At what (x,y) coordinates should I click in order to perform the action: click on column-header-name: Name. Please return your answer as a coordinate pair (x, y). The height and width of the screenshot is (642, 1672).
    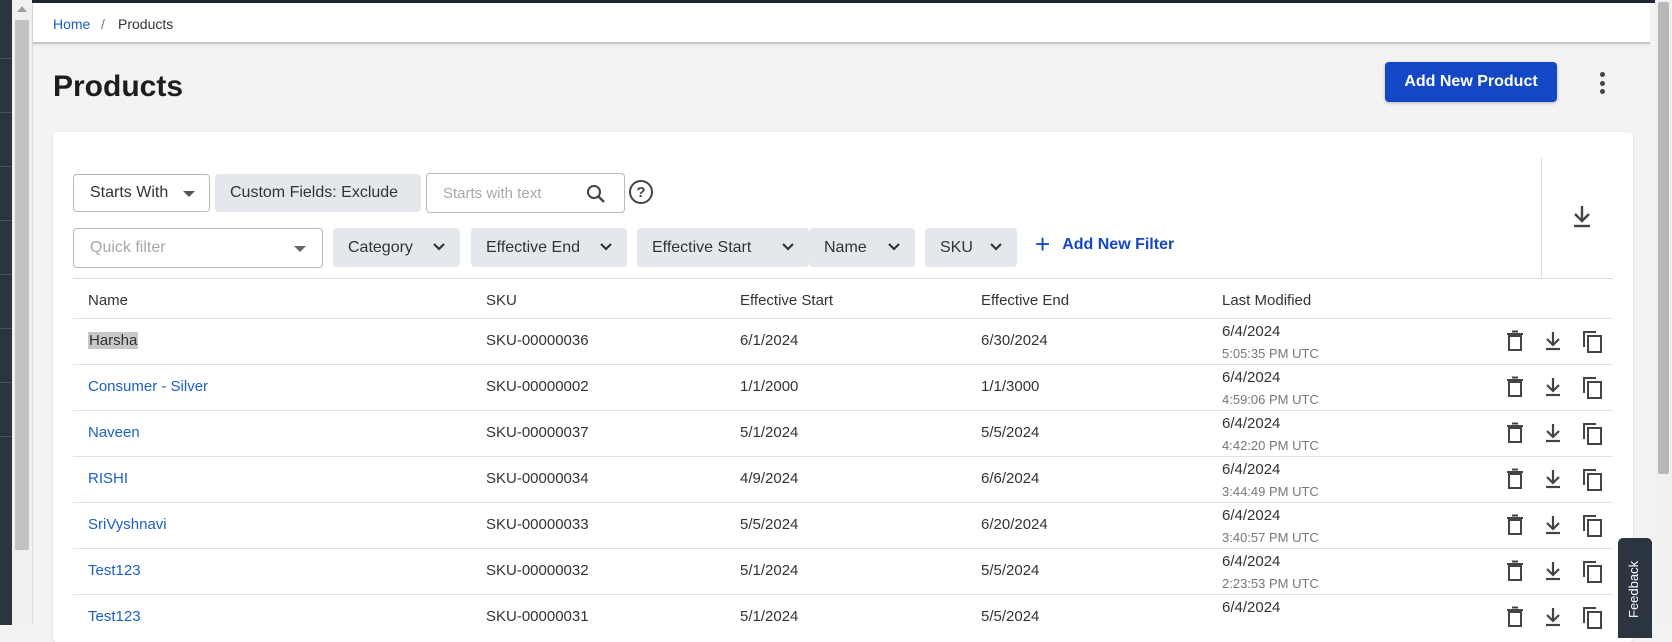
    Looking at the image, I should click on (108, 300).